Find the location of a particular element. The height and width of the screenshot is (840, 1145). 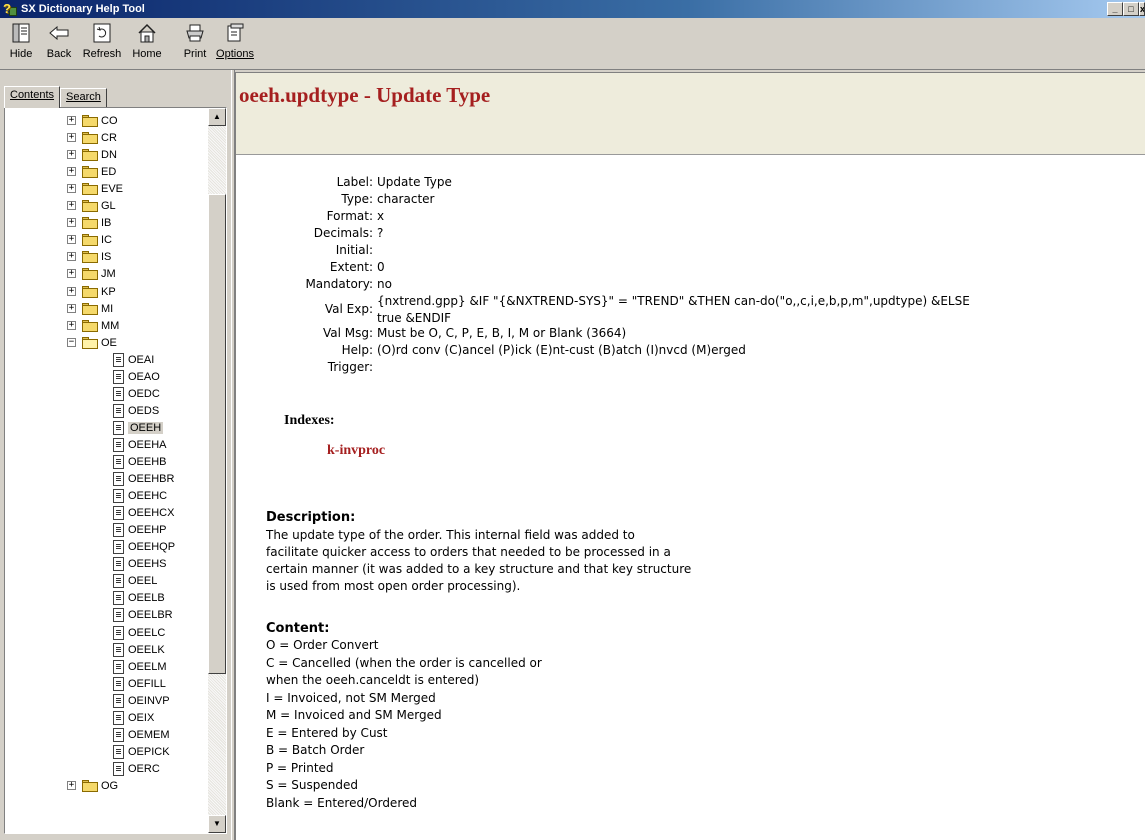

field-row: Trigger: is located at coordinates (686, 368).